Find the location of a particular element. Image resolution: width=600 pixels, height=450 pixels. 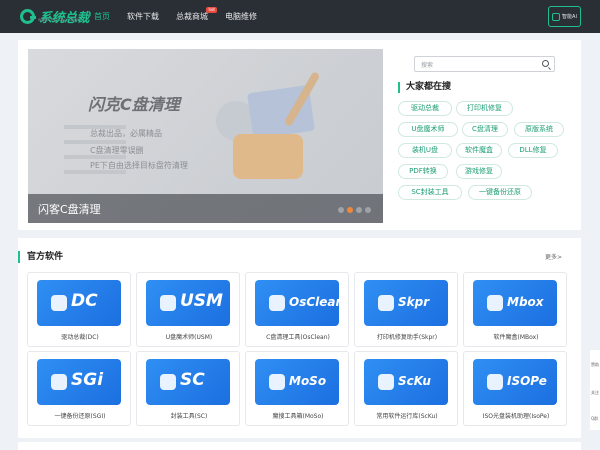

code-icon is located at coordinates (386, 382).